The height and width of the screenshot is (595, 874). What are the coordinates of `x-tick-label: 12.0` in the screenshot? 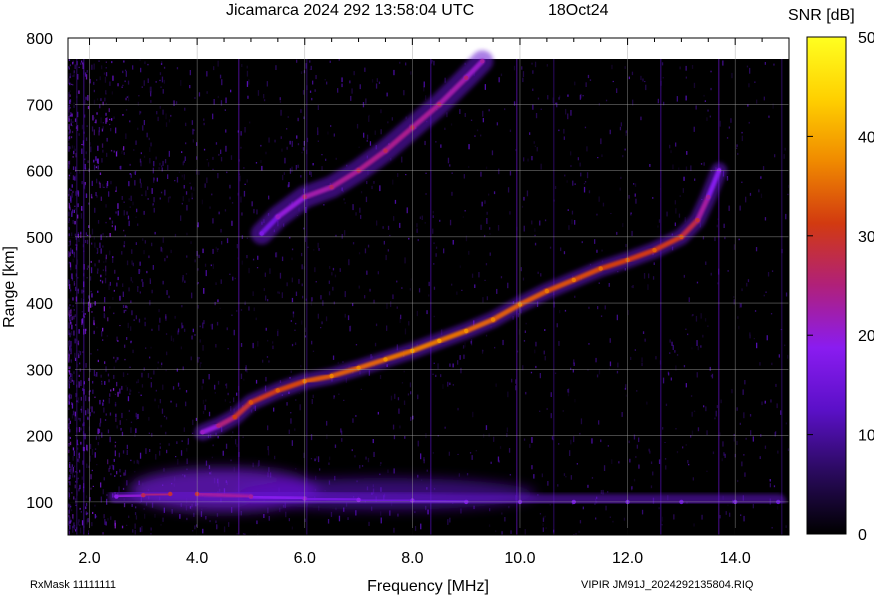 It's located at (627, 558).